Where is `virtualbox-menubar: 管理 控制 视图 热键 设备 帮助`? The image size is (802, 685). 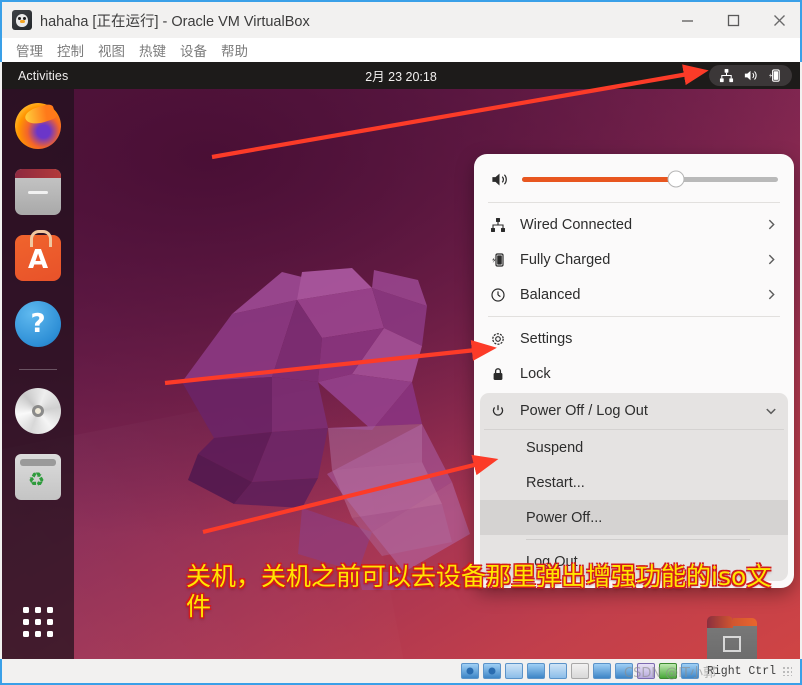 virtualbox-menubar: 管理 控制 视图 热键 设备 帮助 is located at coordinates (401, 50).